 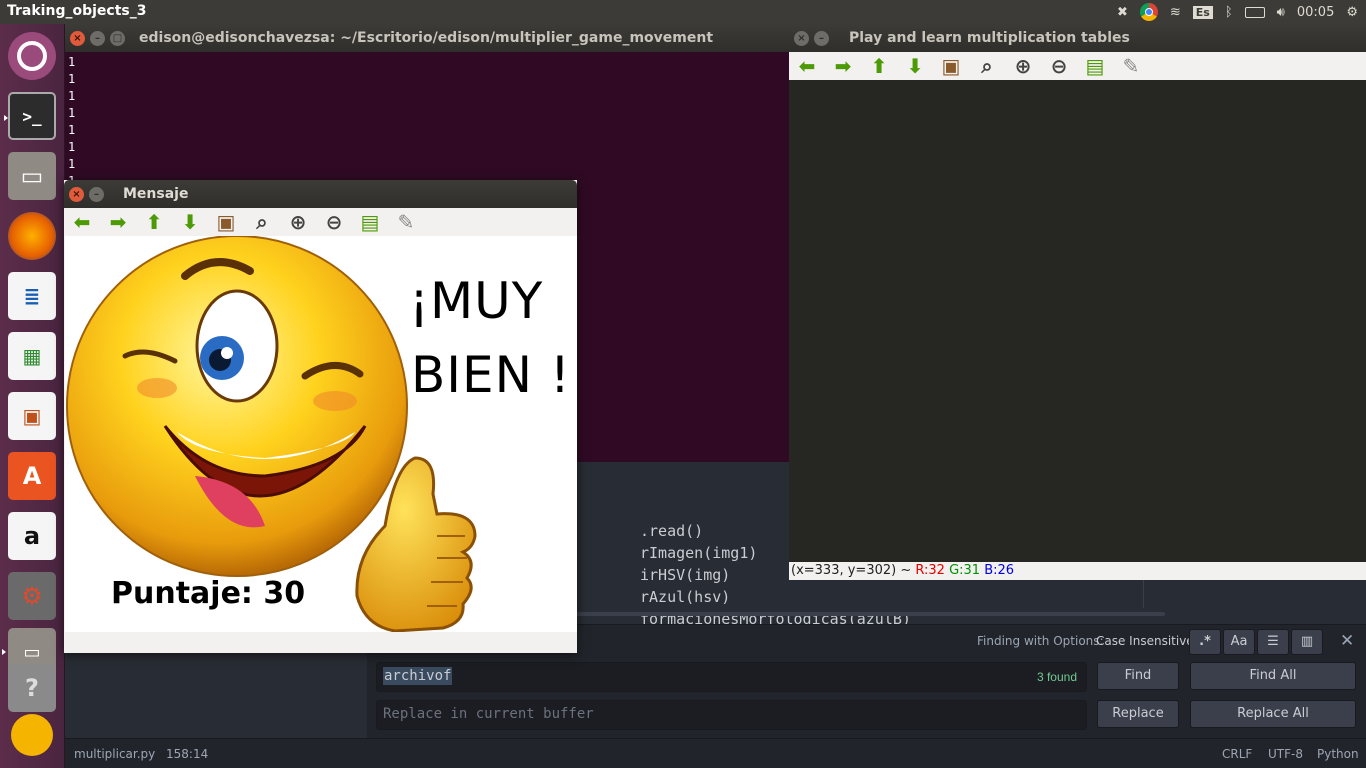 I want to click on whole-word-toggle: ▥, so click(x=1307, y=642).